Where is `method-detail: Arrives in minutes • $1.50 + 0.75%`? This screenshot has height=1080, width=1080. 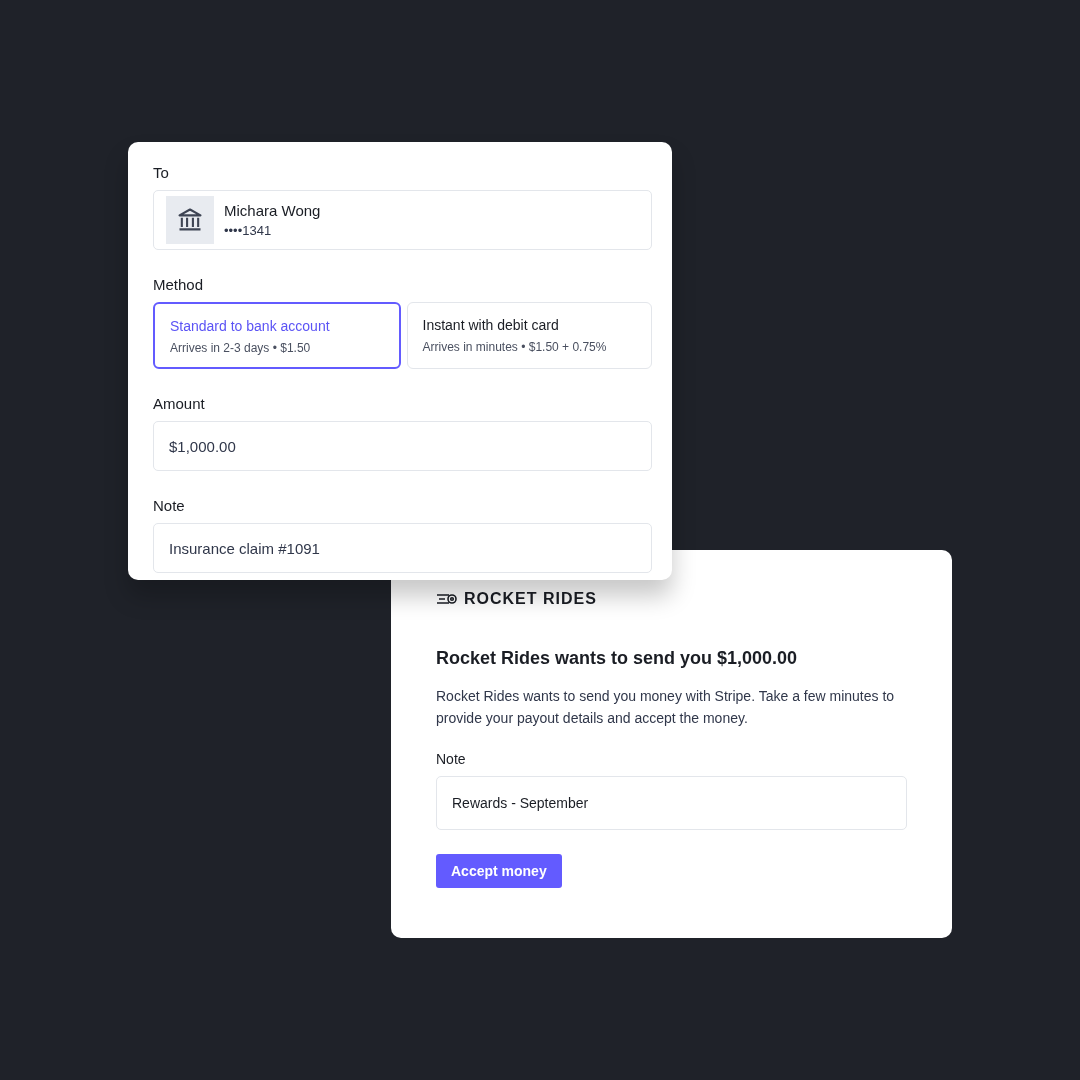
method-detail: Arrives in minutes • $1.50 + 0.75% is located at coordinates (515, 347).